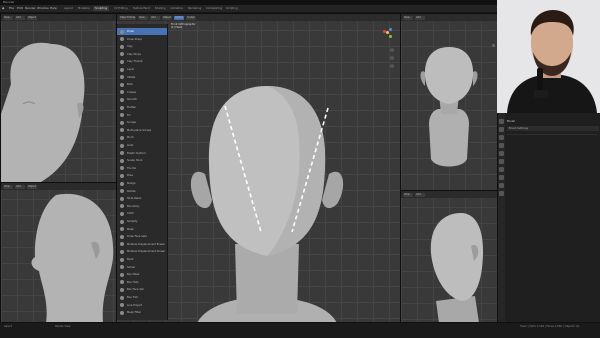 The height and width of the screenshot is (338, 600). I want to click on brush-item: Clay, so click(142, 46).